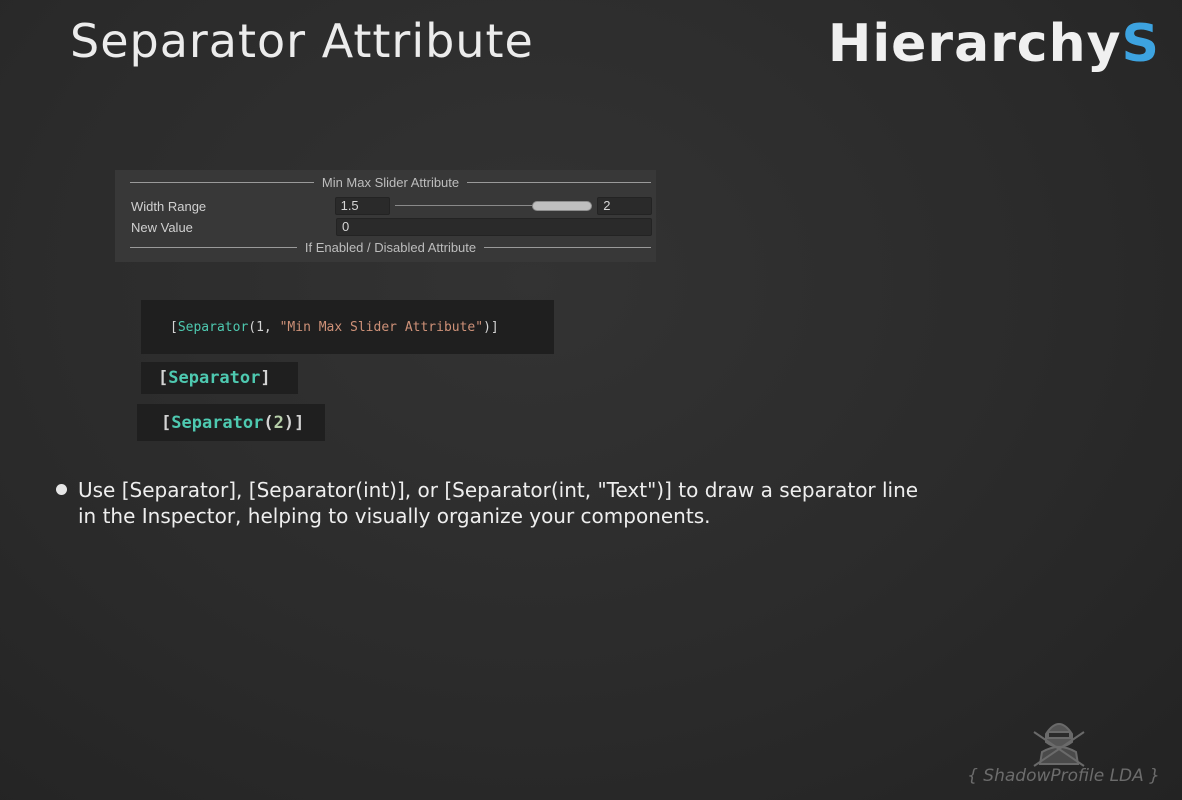 The height and width of the screenshot is (800, 1182). I want to click on credit-text: { ShadowProfile LDA }, so click(1063, 776).